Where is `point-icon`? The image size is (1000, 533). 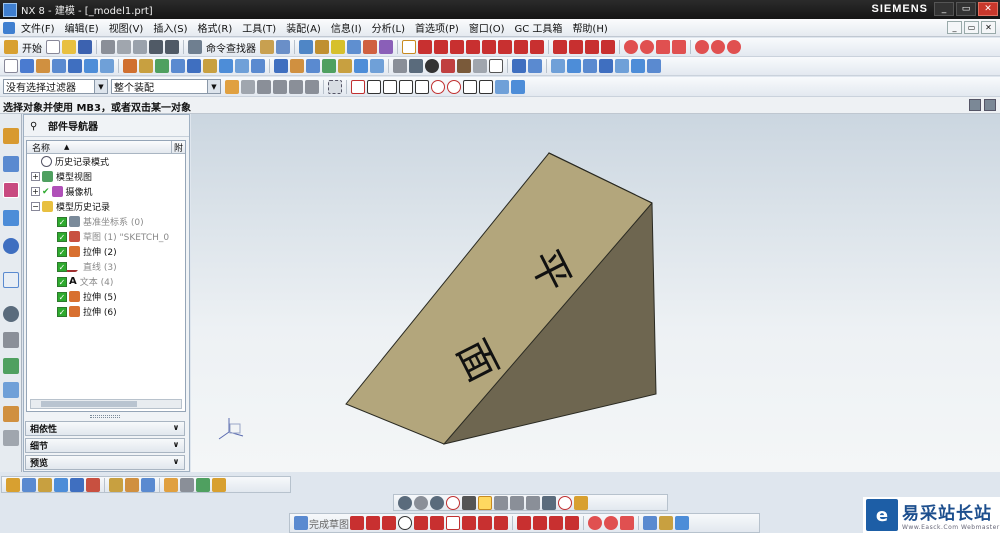 point-icon is located at coordinates (485, 523).